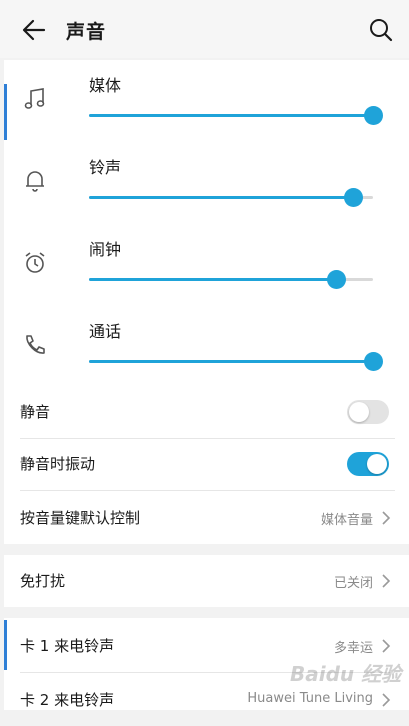 Image resolution: width=409 pixels, height=726 pixels. What do you see at coordinates (206, 464) in the screenshot?
I see `vibrate-on-mute-row: 静音时振动` at bounding box center [206, 464].